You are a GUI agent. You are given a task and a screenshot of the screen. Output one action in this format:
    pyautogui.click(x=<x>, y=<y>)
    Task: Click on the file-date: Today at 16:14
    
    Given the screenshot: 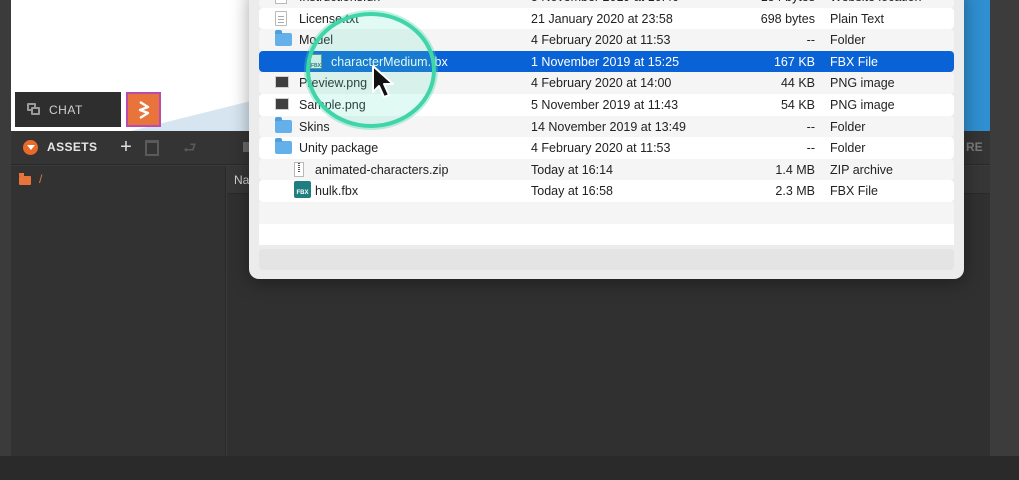 What is the action you would take?
    pyautogui.click(x=572, y=169)
    